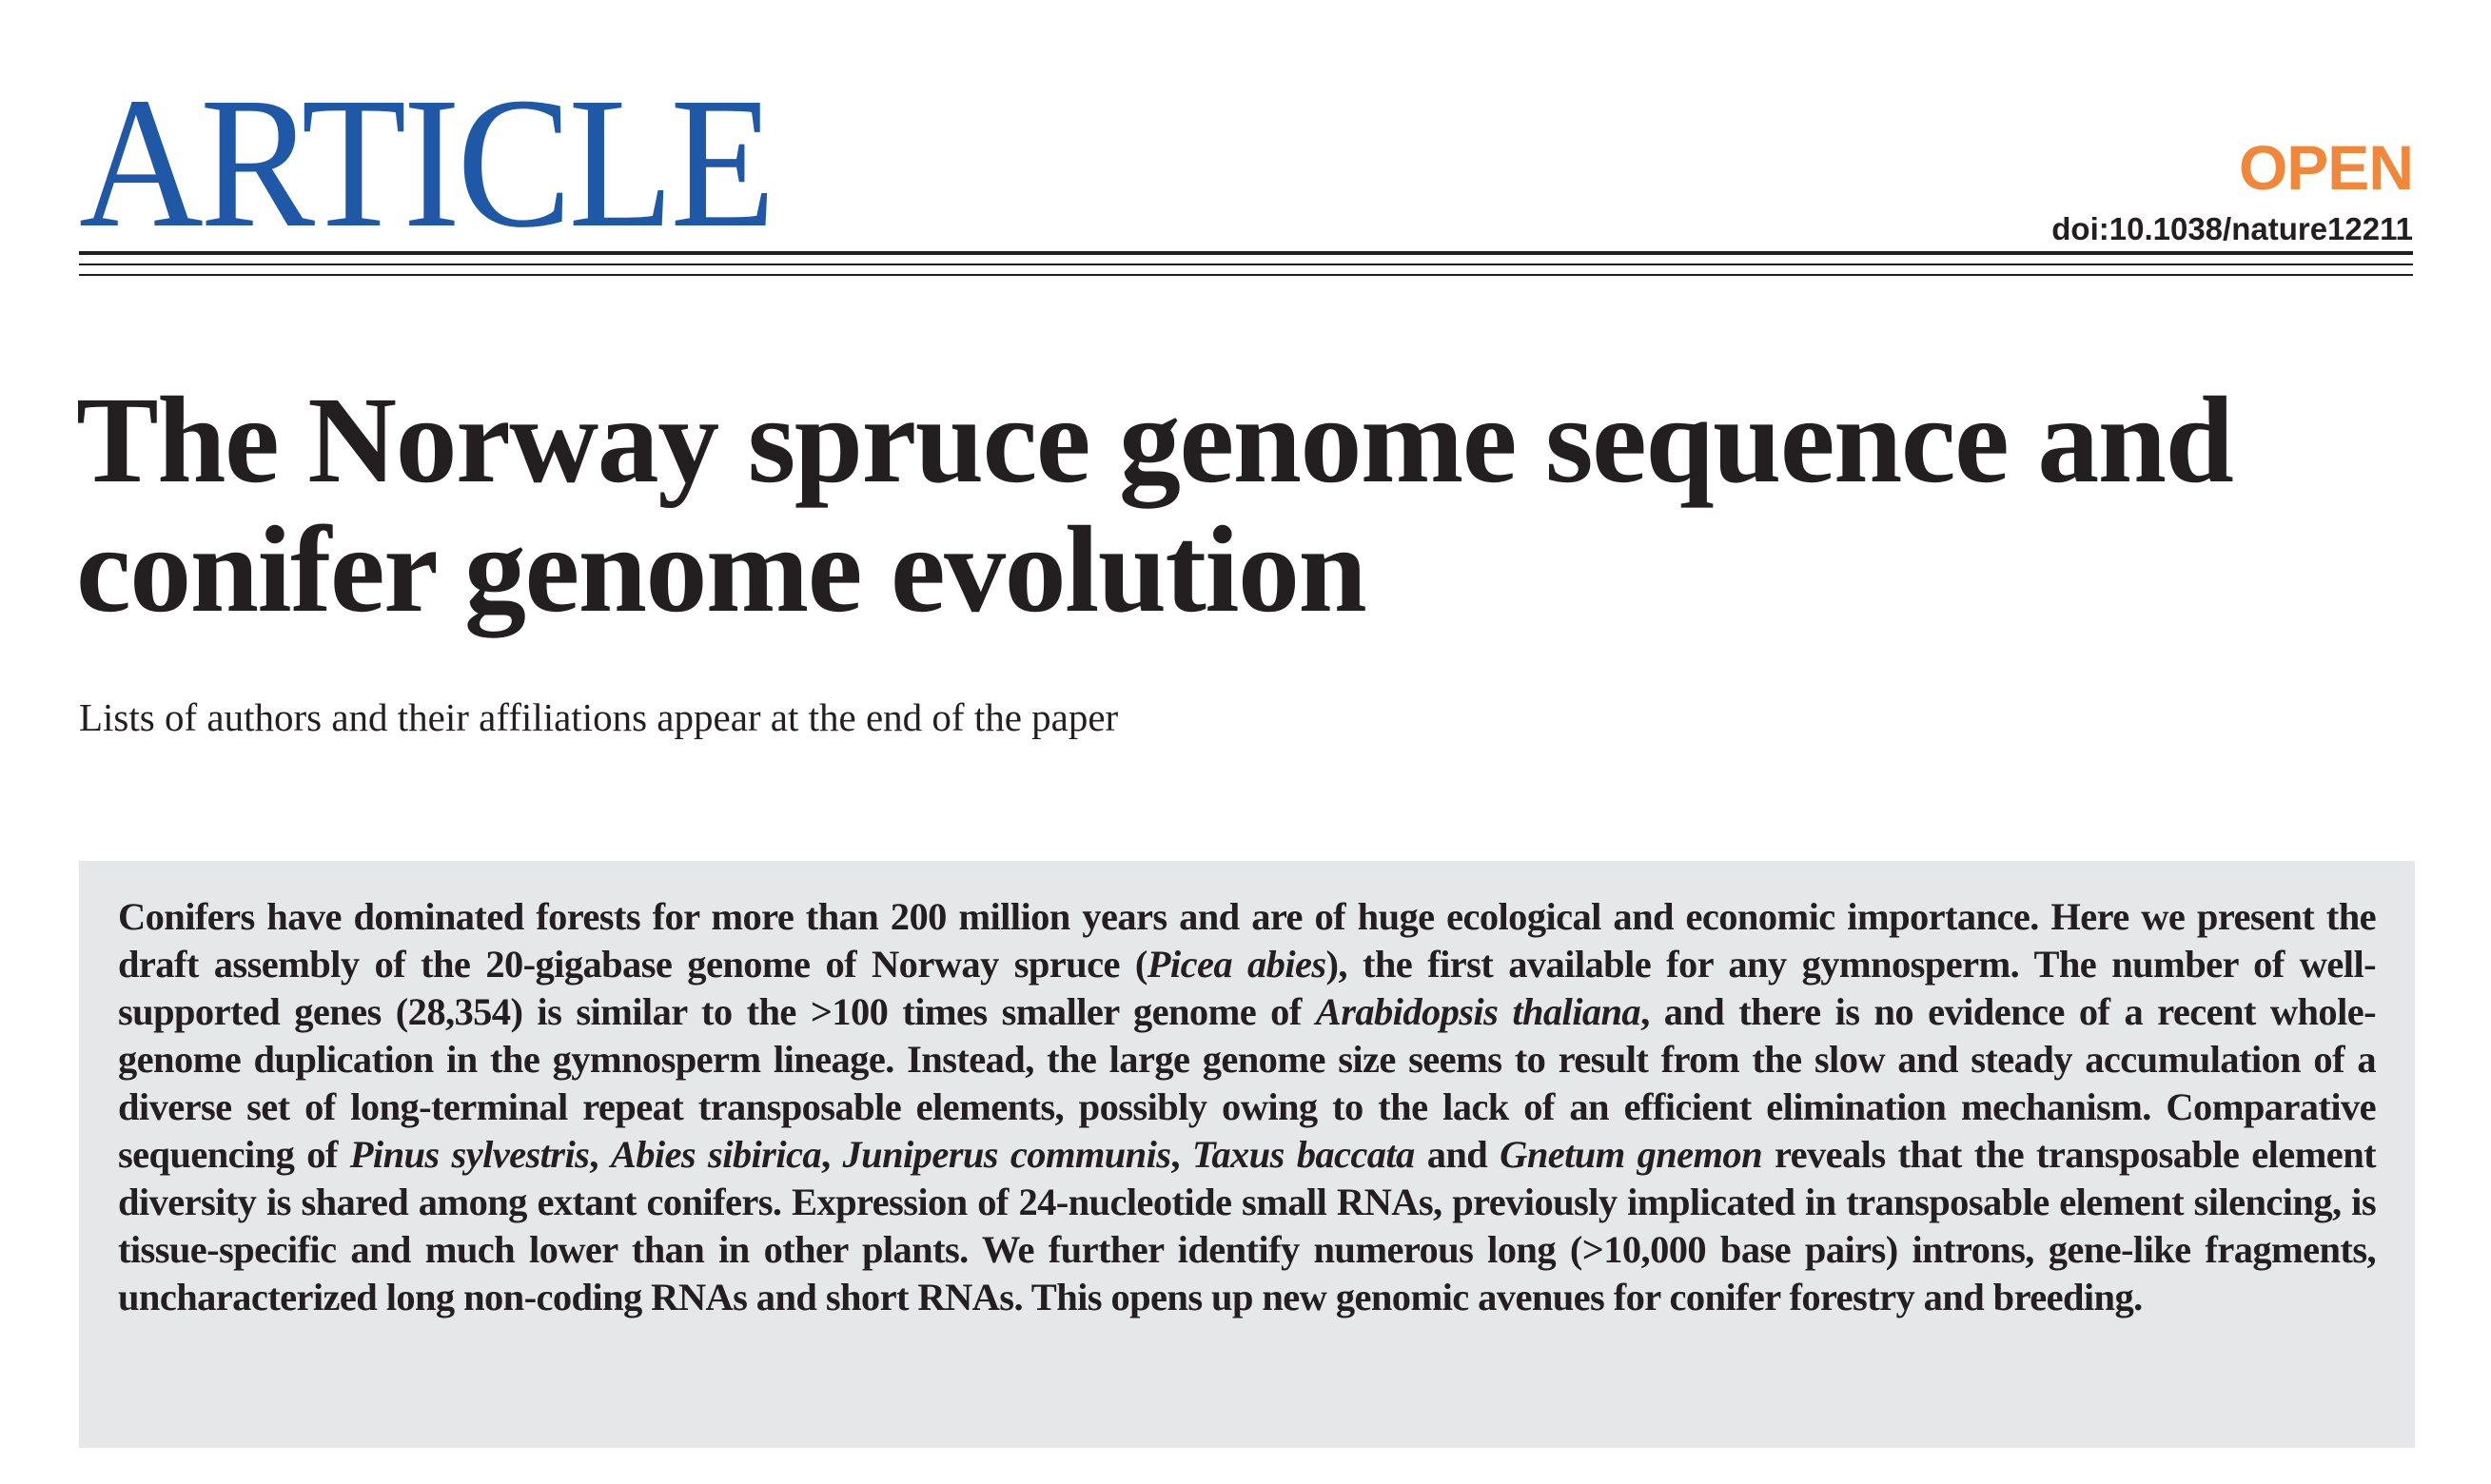 The width and height of the screenshot is (2491, 1484). What do you see at coordinates (2326, 167) in the screenshot?
I see `open-access-badge: OPEN` at bounding box center [2326, 167].